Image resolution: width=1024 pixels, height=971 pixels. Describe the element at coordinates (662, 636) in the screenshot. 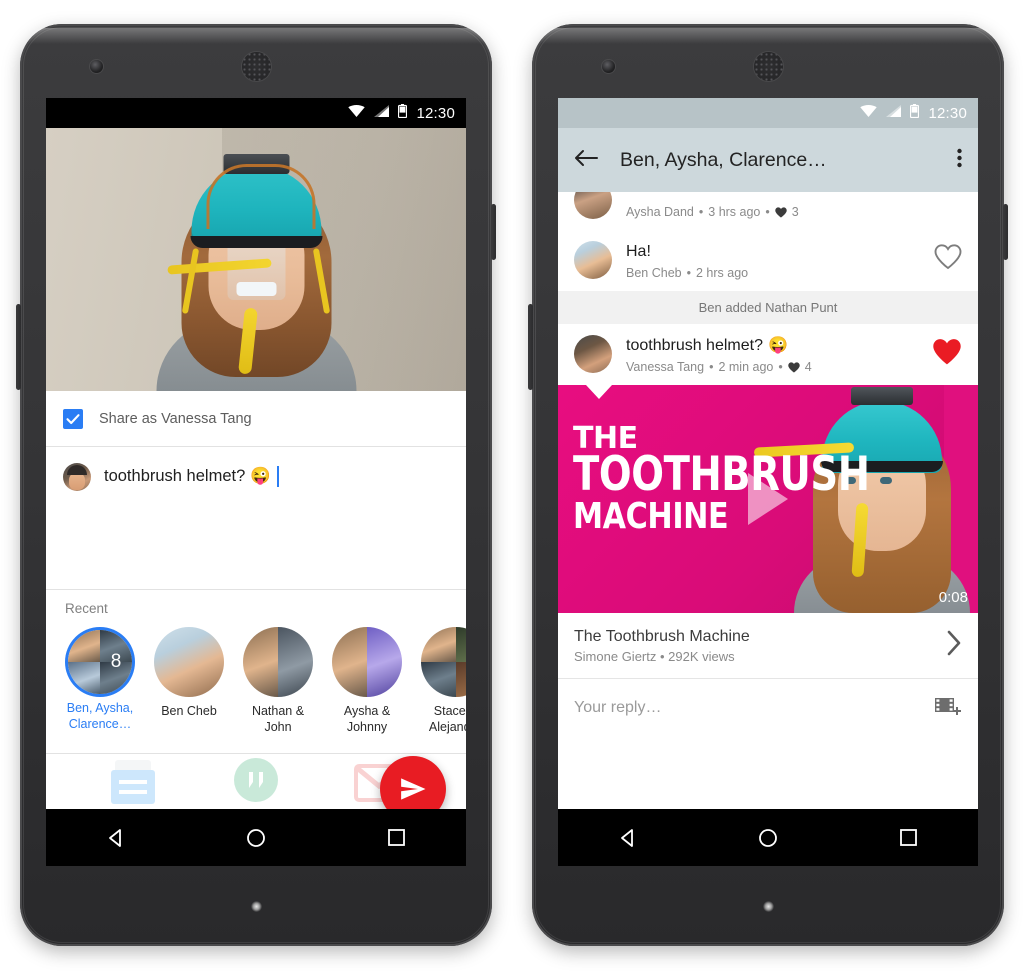

I see `video-title: The Toothbrush Machine` at that location.